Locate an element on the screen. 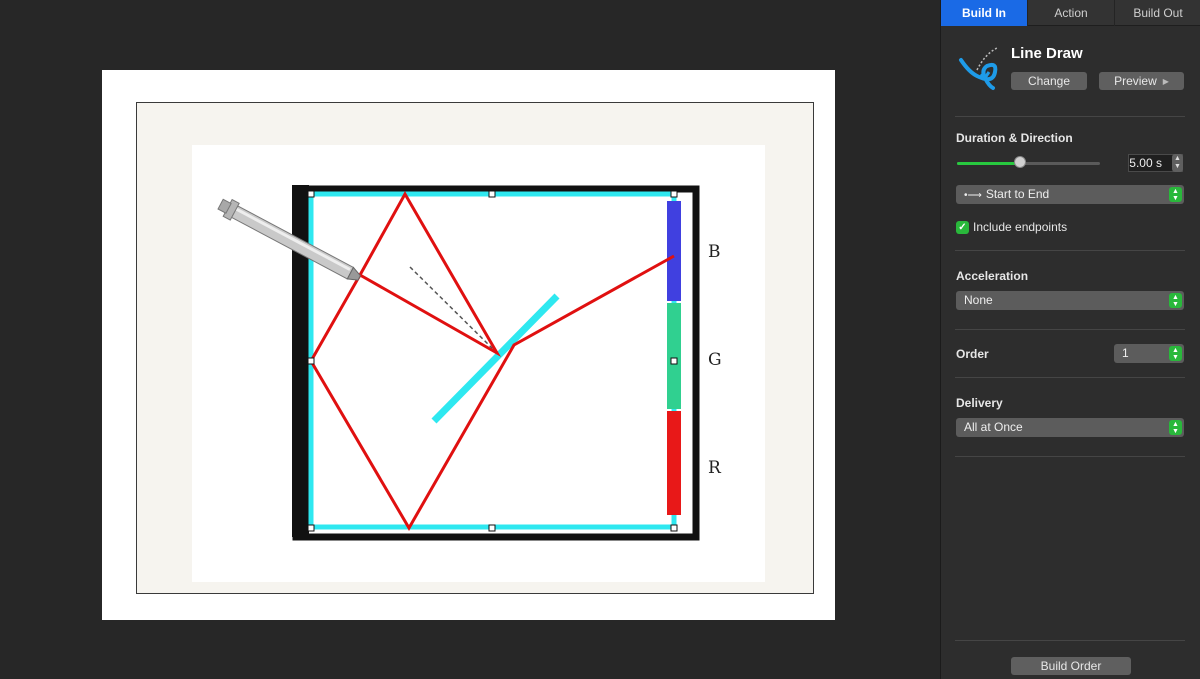  change-effect-button: Change is located at coordinates (1049, 81).